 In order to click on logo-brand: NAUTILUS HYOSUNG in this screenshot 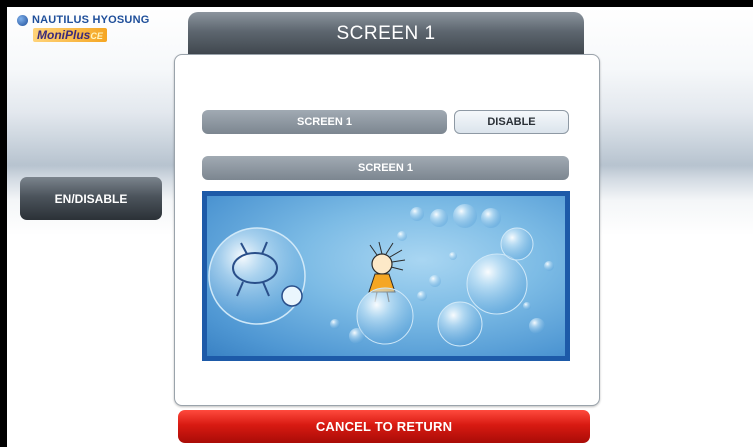, I will do `click(83, 20)`.